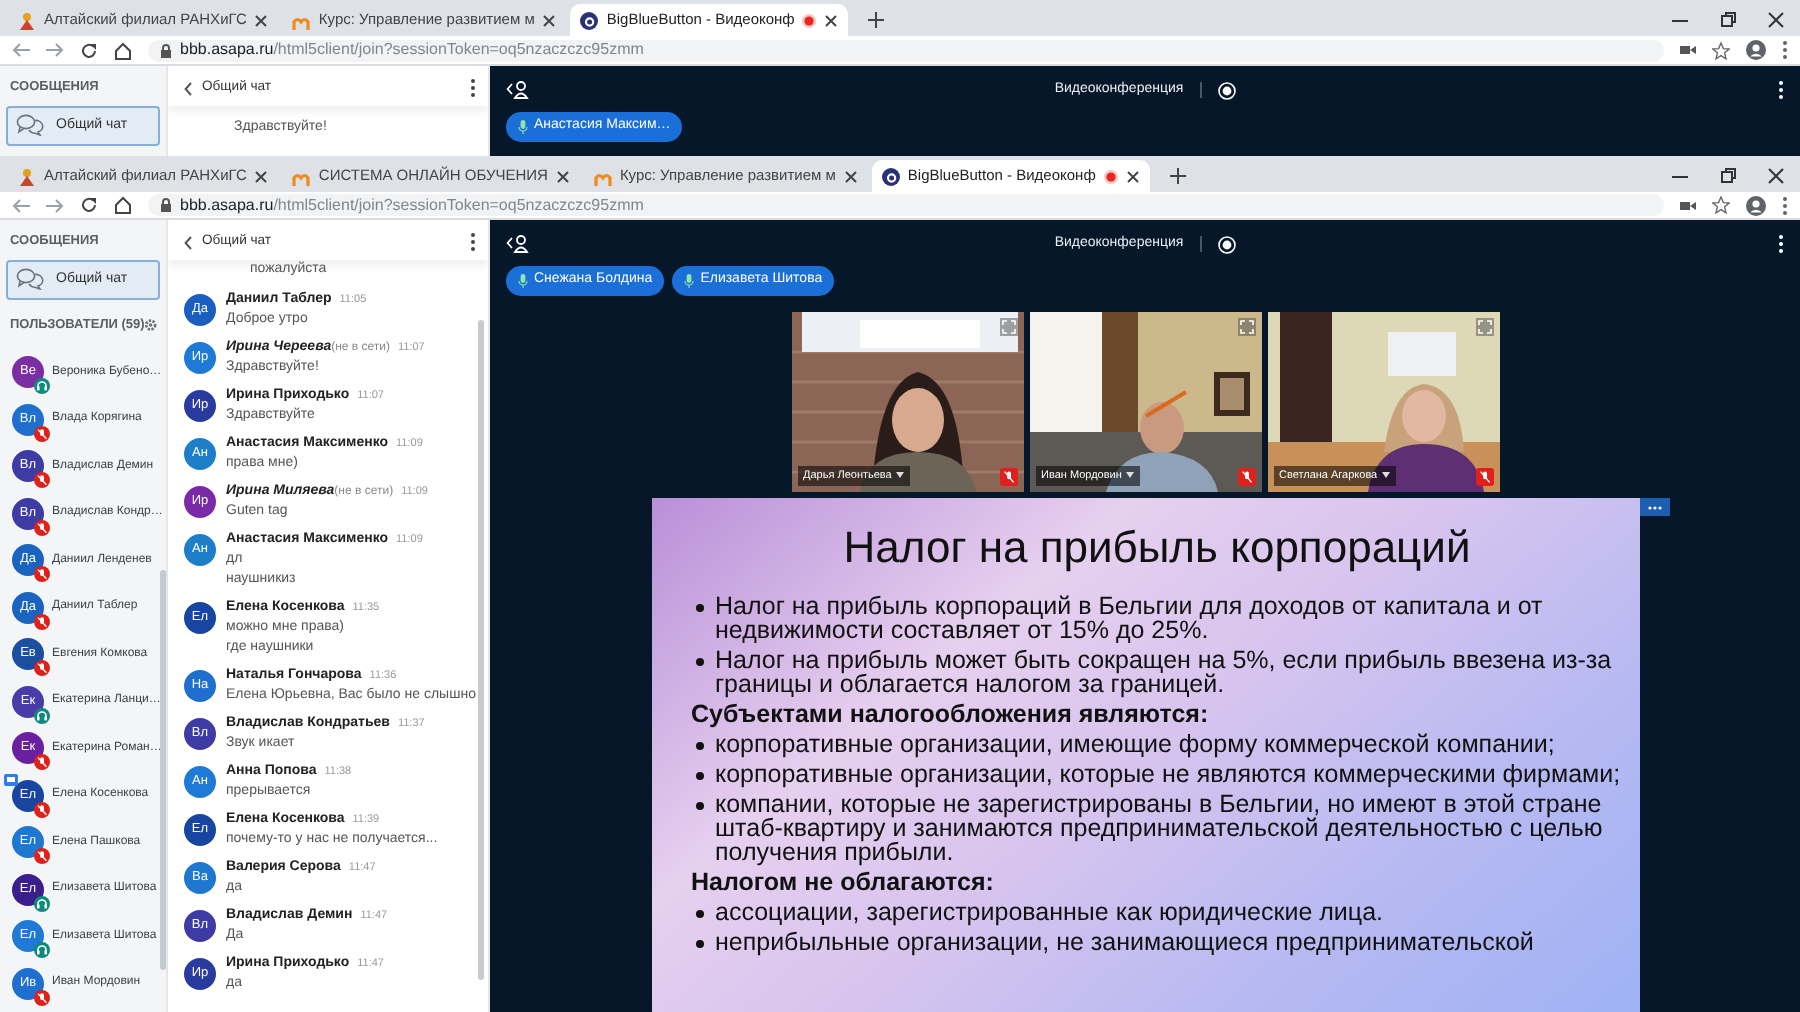 The image size is (1800, 1012). I want to click on settings-icon, so click(151, 325).